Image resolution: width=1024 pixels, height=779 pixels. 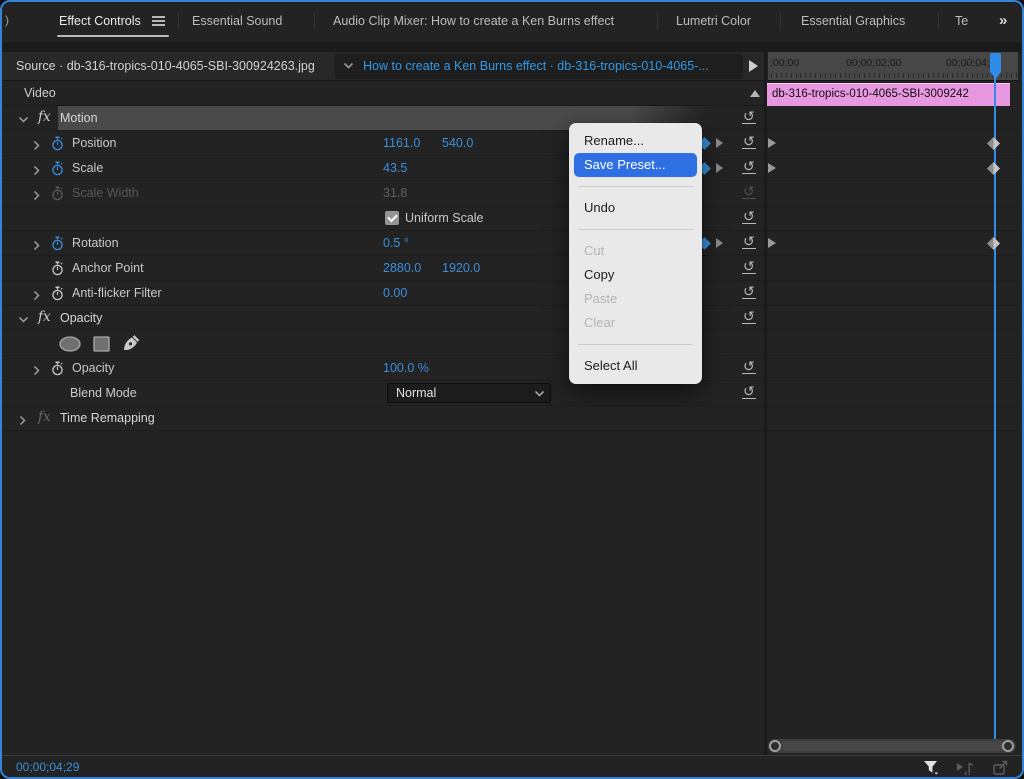 I want to click on chevron-down-icon, so click(x=539, y=393).